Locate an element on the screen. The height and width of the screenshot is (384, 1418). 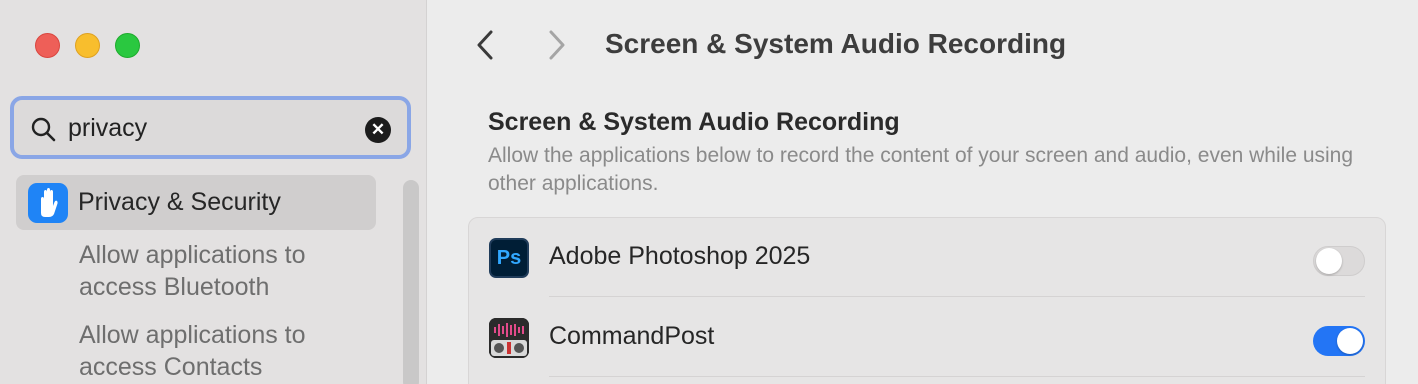
photoshop-toggle is located at coordinates (1339, 261).